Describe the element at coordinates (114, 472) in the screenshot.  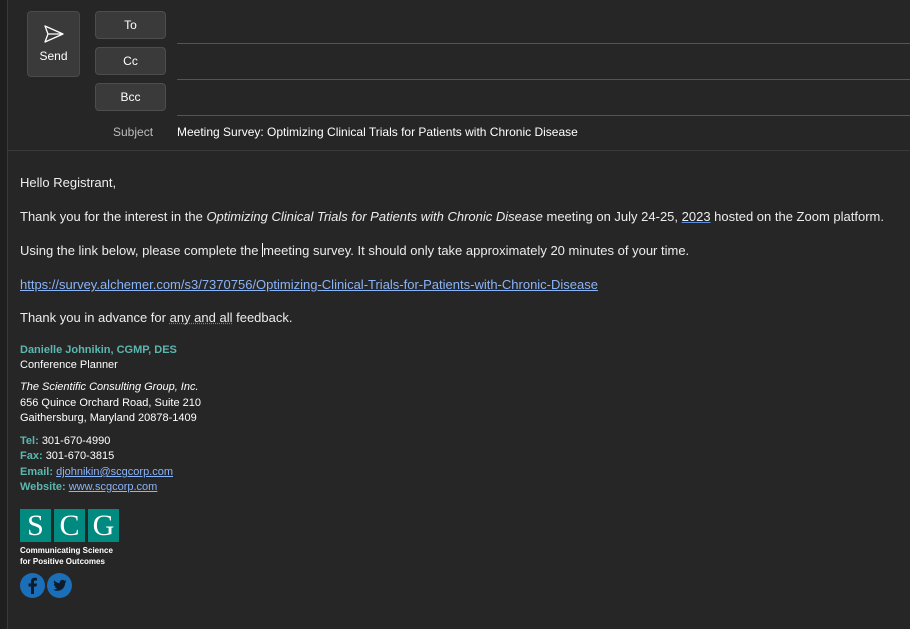
I see `email-link: djohnikin@scgcorp.com` at that location.